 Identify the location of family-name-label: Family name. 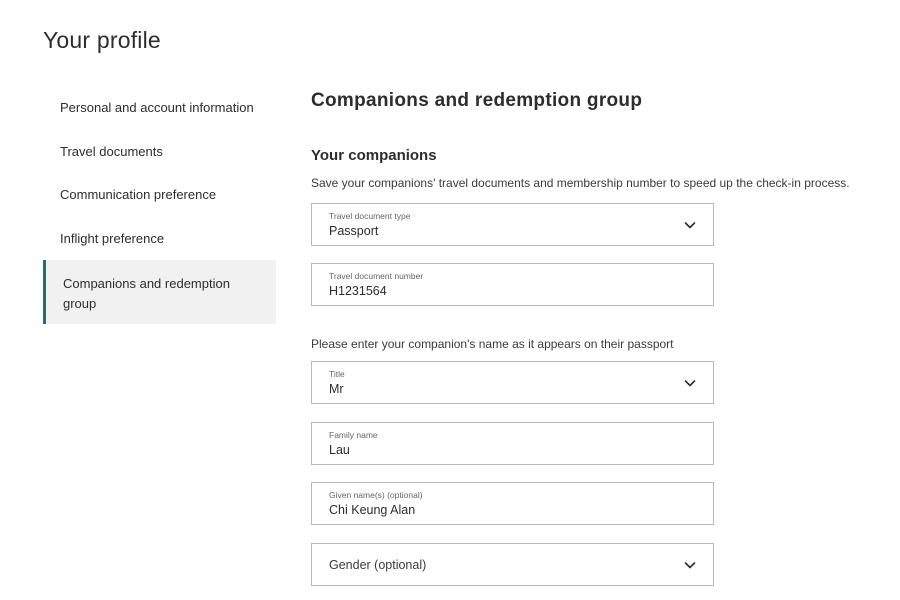
(353, 435).